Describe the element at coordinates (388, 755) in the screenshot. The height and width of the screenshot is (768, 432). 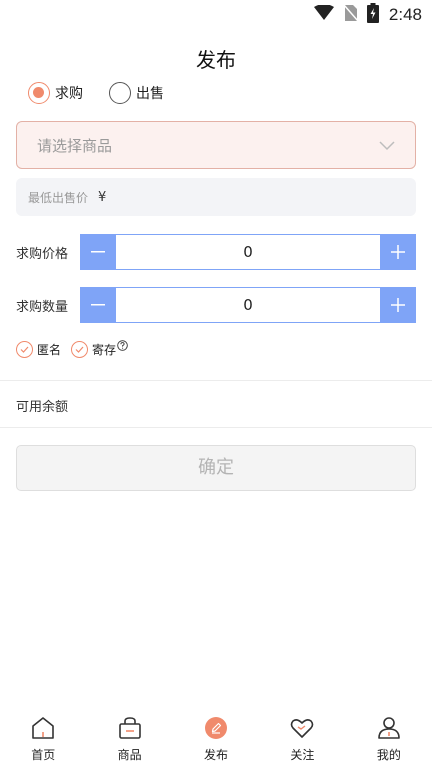
I see `tab-label-mine: 我的` at that location.